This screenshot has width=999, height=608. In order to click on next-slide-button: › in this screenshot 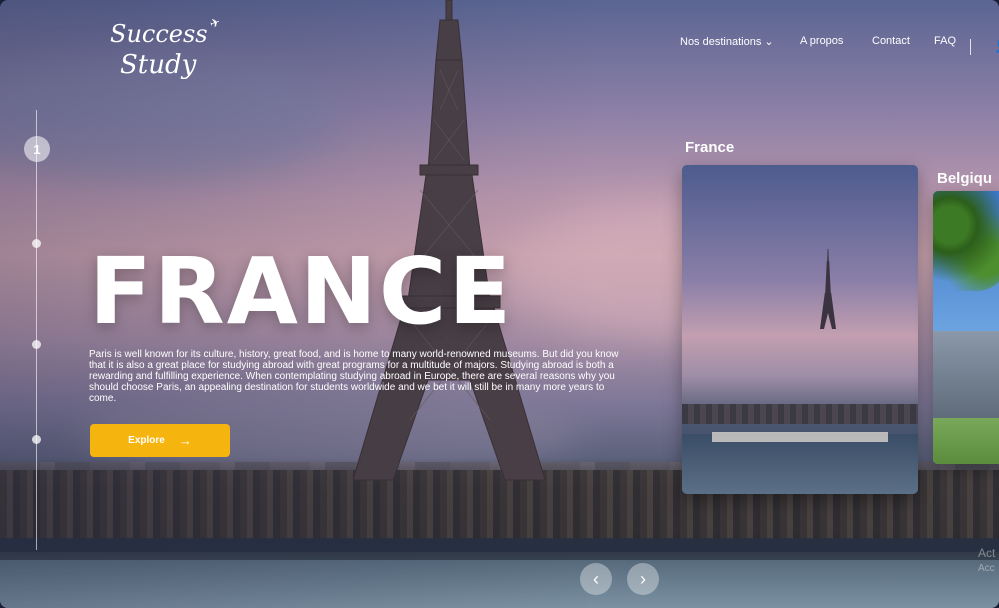, I will do `click(643, 579)`.